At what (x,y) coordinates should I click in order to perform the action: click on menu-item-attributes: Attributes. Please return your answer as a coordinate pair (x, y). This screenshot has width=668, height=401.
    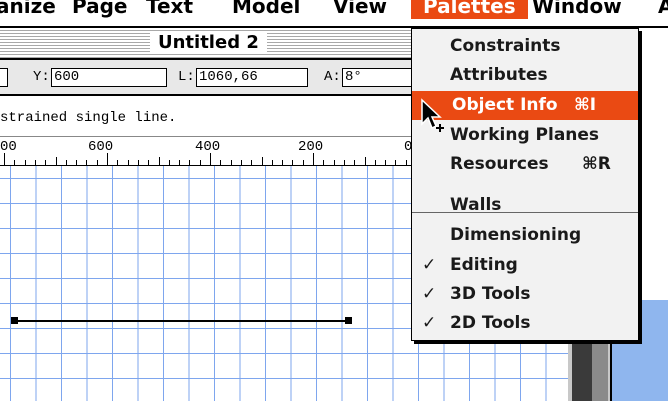
    Looking at the image, I should click on (525, 75).